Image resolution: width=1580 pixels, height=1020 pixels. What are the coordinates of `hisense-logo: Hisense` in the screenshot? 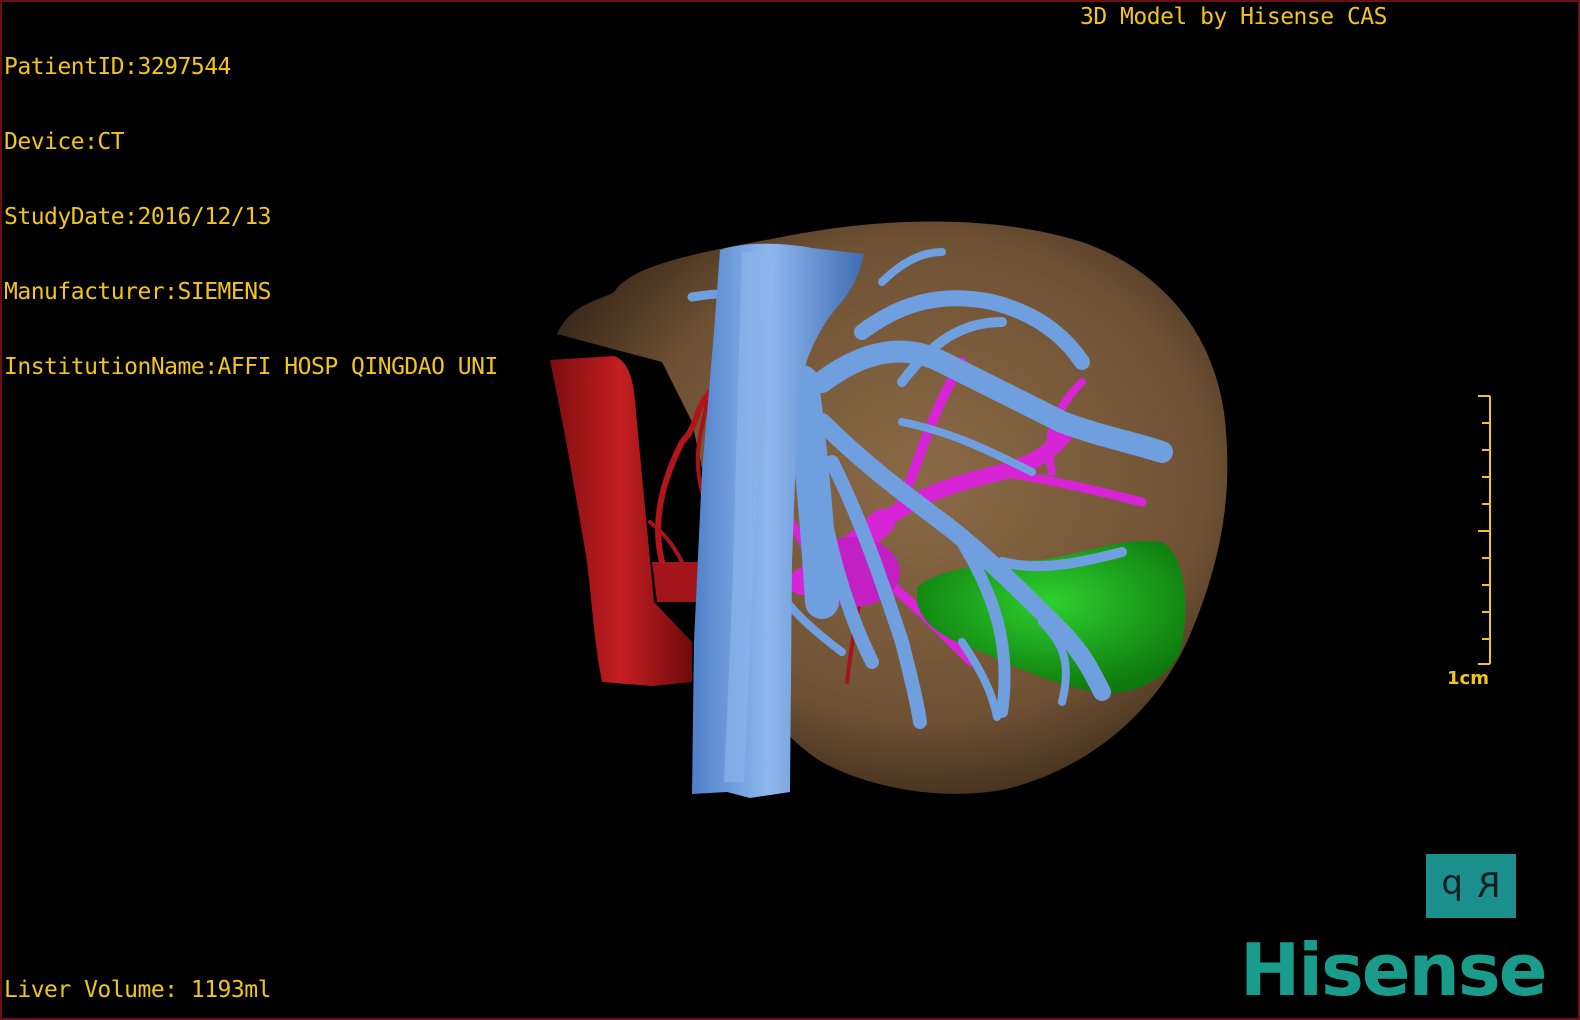 It's located at (1394, 970).